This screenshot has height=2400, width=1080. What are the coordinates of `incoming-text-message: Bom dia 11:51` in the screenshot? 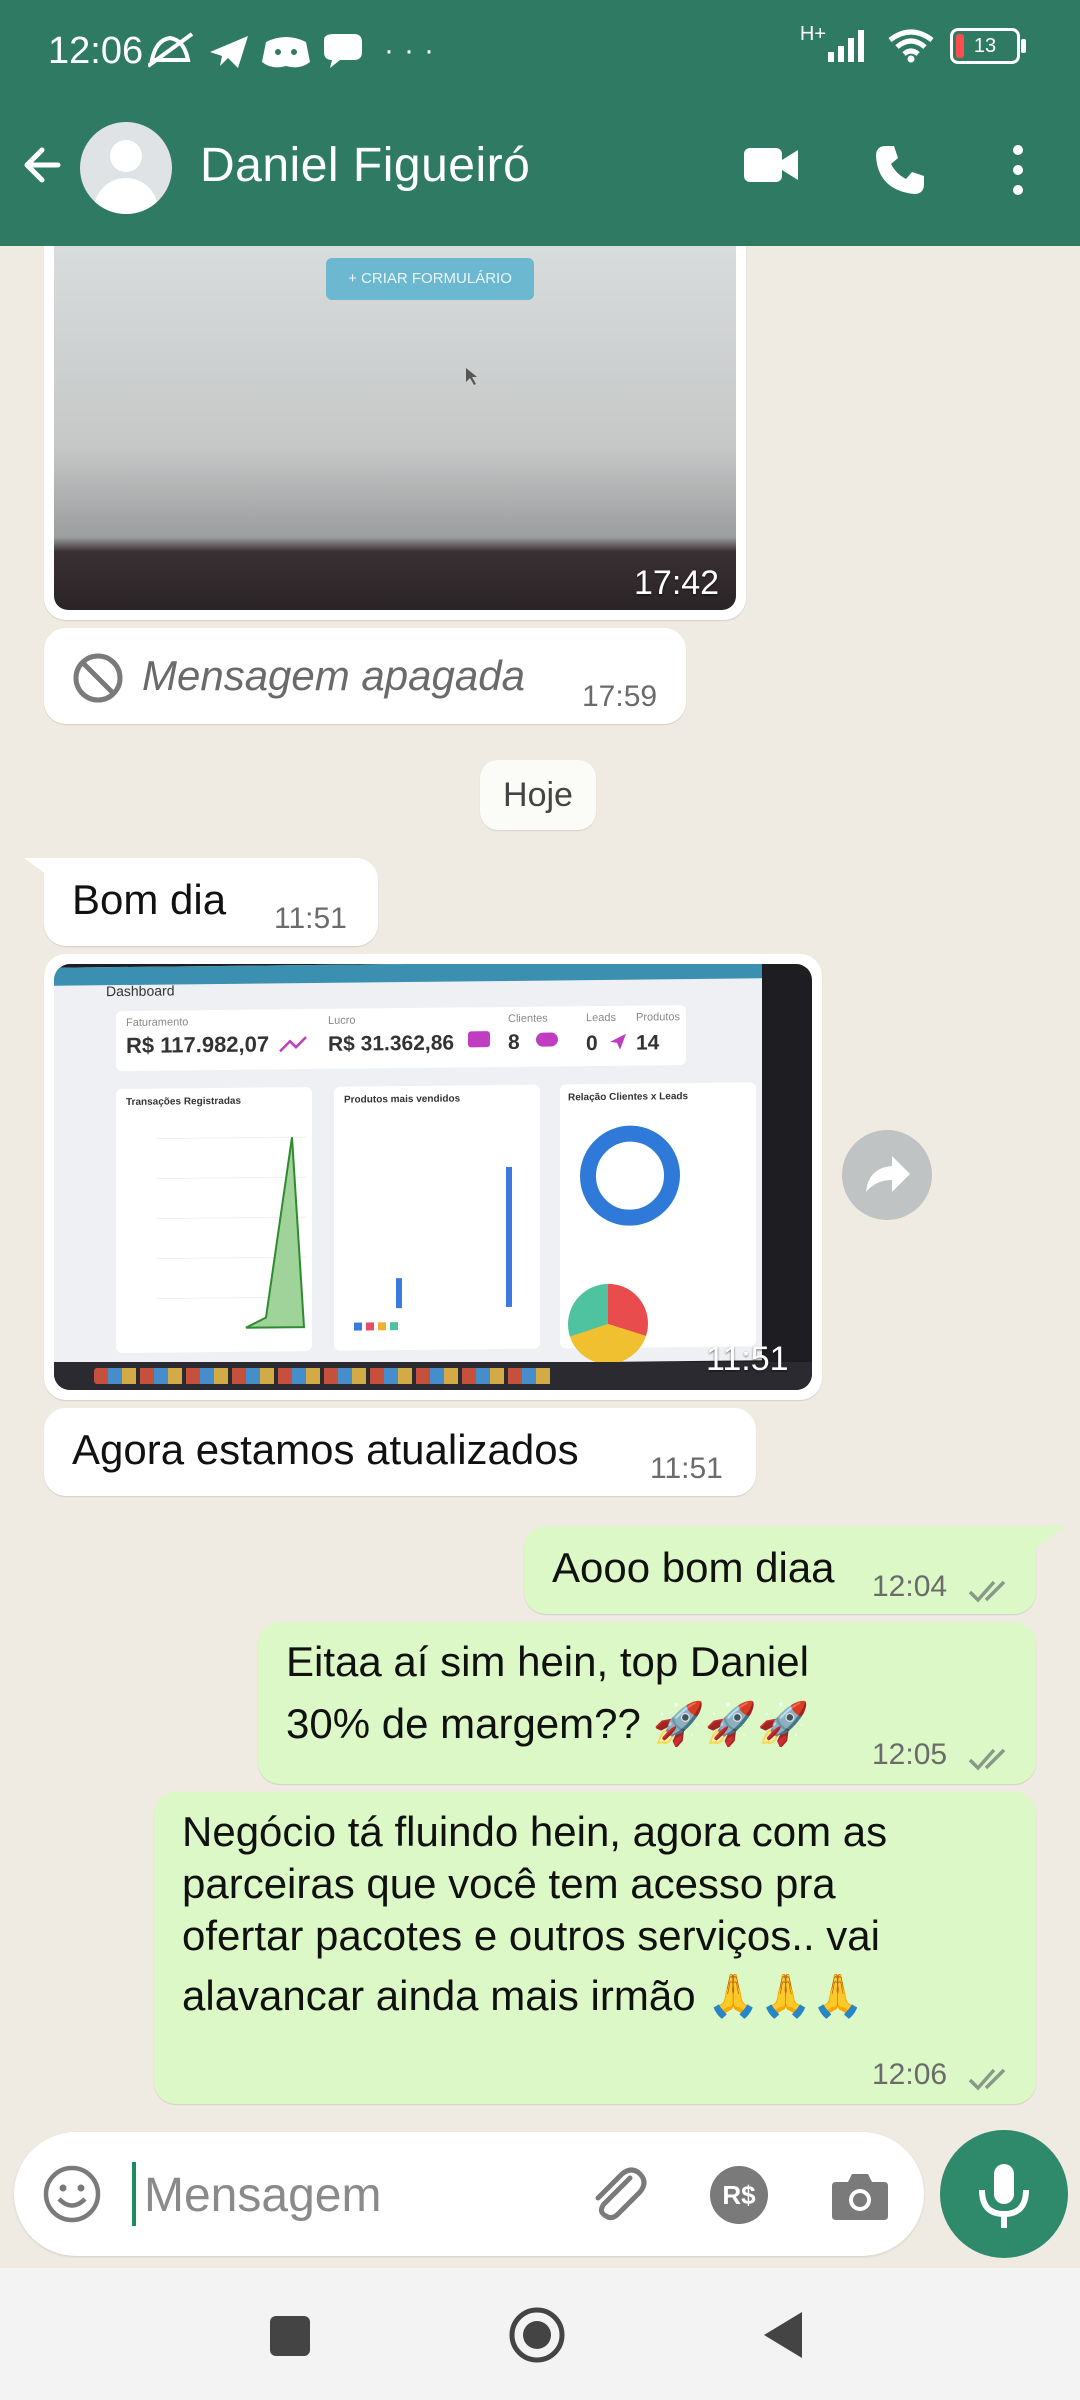 It's located at (211, 902).